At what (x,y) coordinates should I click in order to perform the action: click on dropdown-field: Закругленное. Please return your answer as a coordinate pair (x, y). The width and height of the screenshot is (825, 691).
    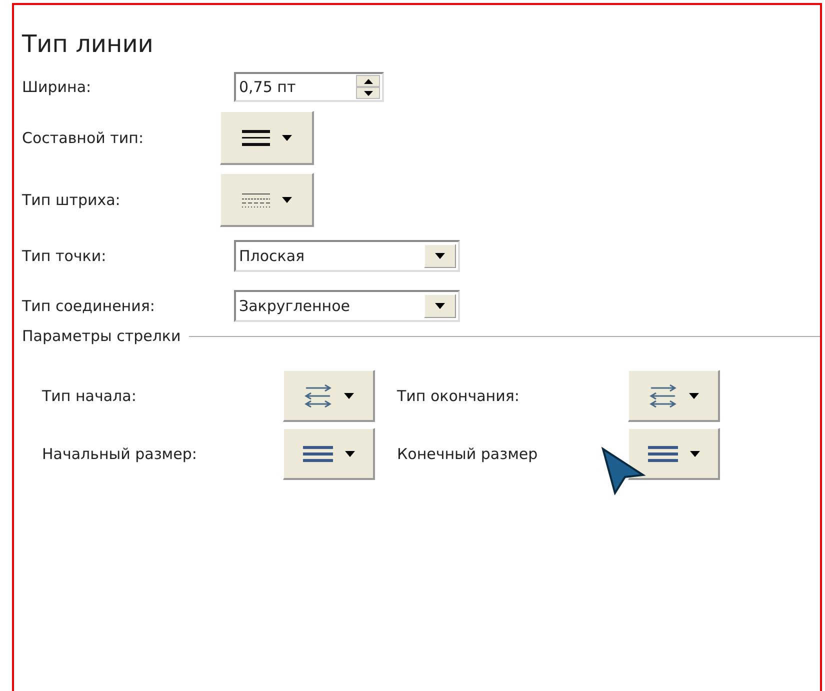
    Looking at the image, I should click on (347, 306).